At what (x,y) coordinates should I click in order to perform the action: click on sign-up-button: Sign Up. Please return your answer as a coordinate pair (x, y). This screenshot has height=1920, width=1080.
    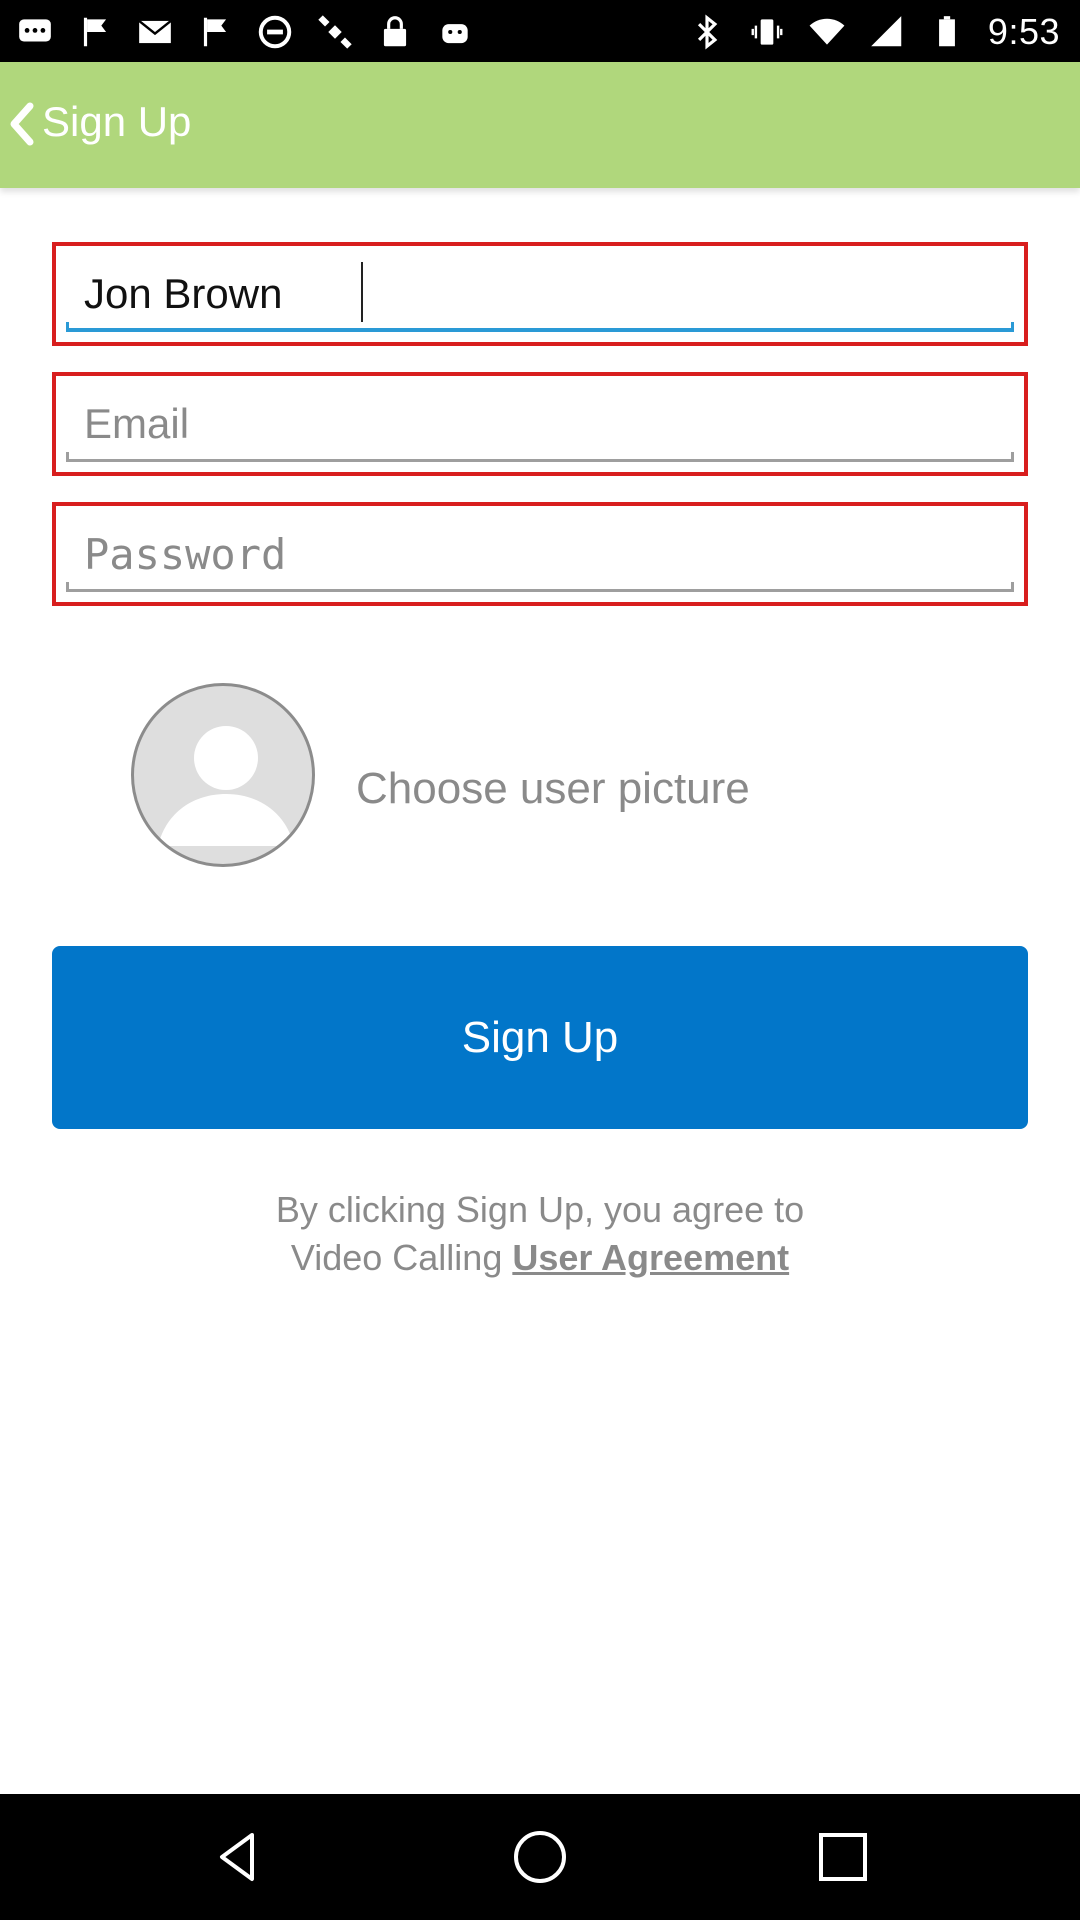
    Looking at the image, I should click on (540, 1037).